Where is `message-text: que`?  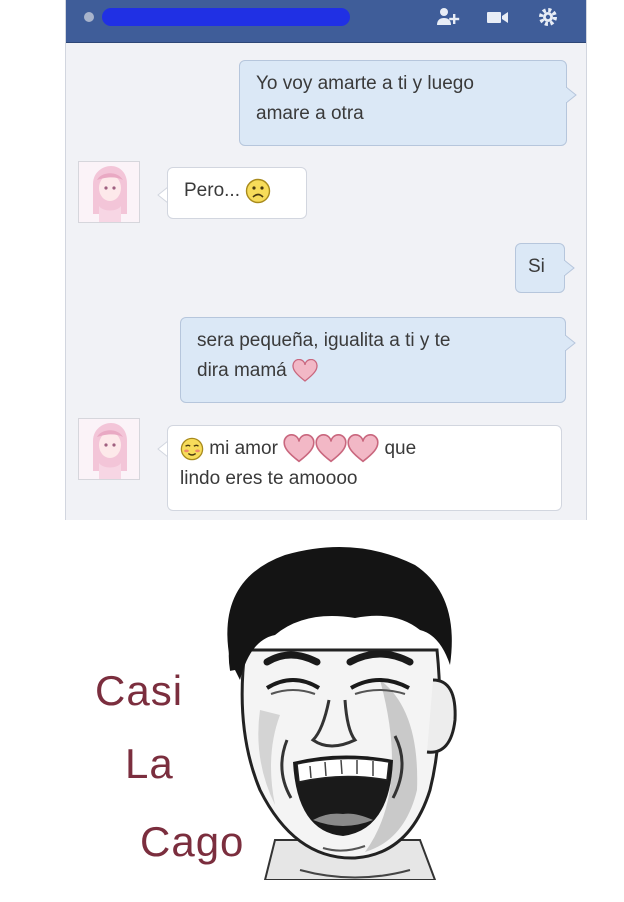 message-text: que is located at coordinates (400, 449).